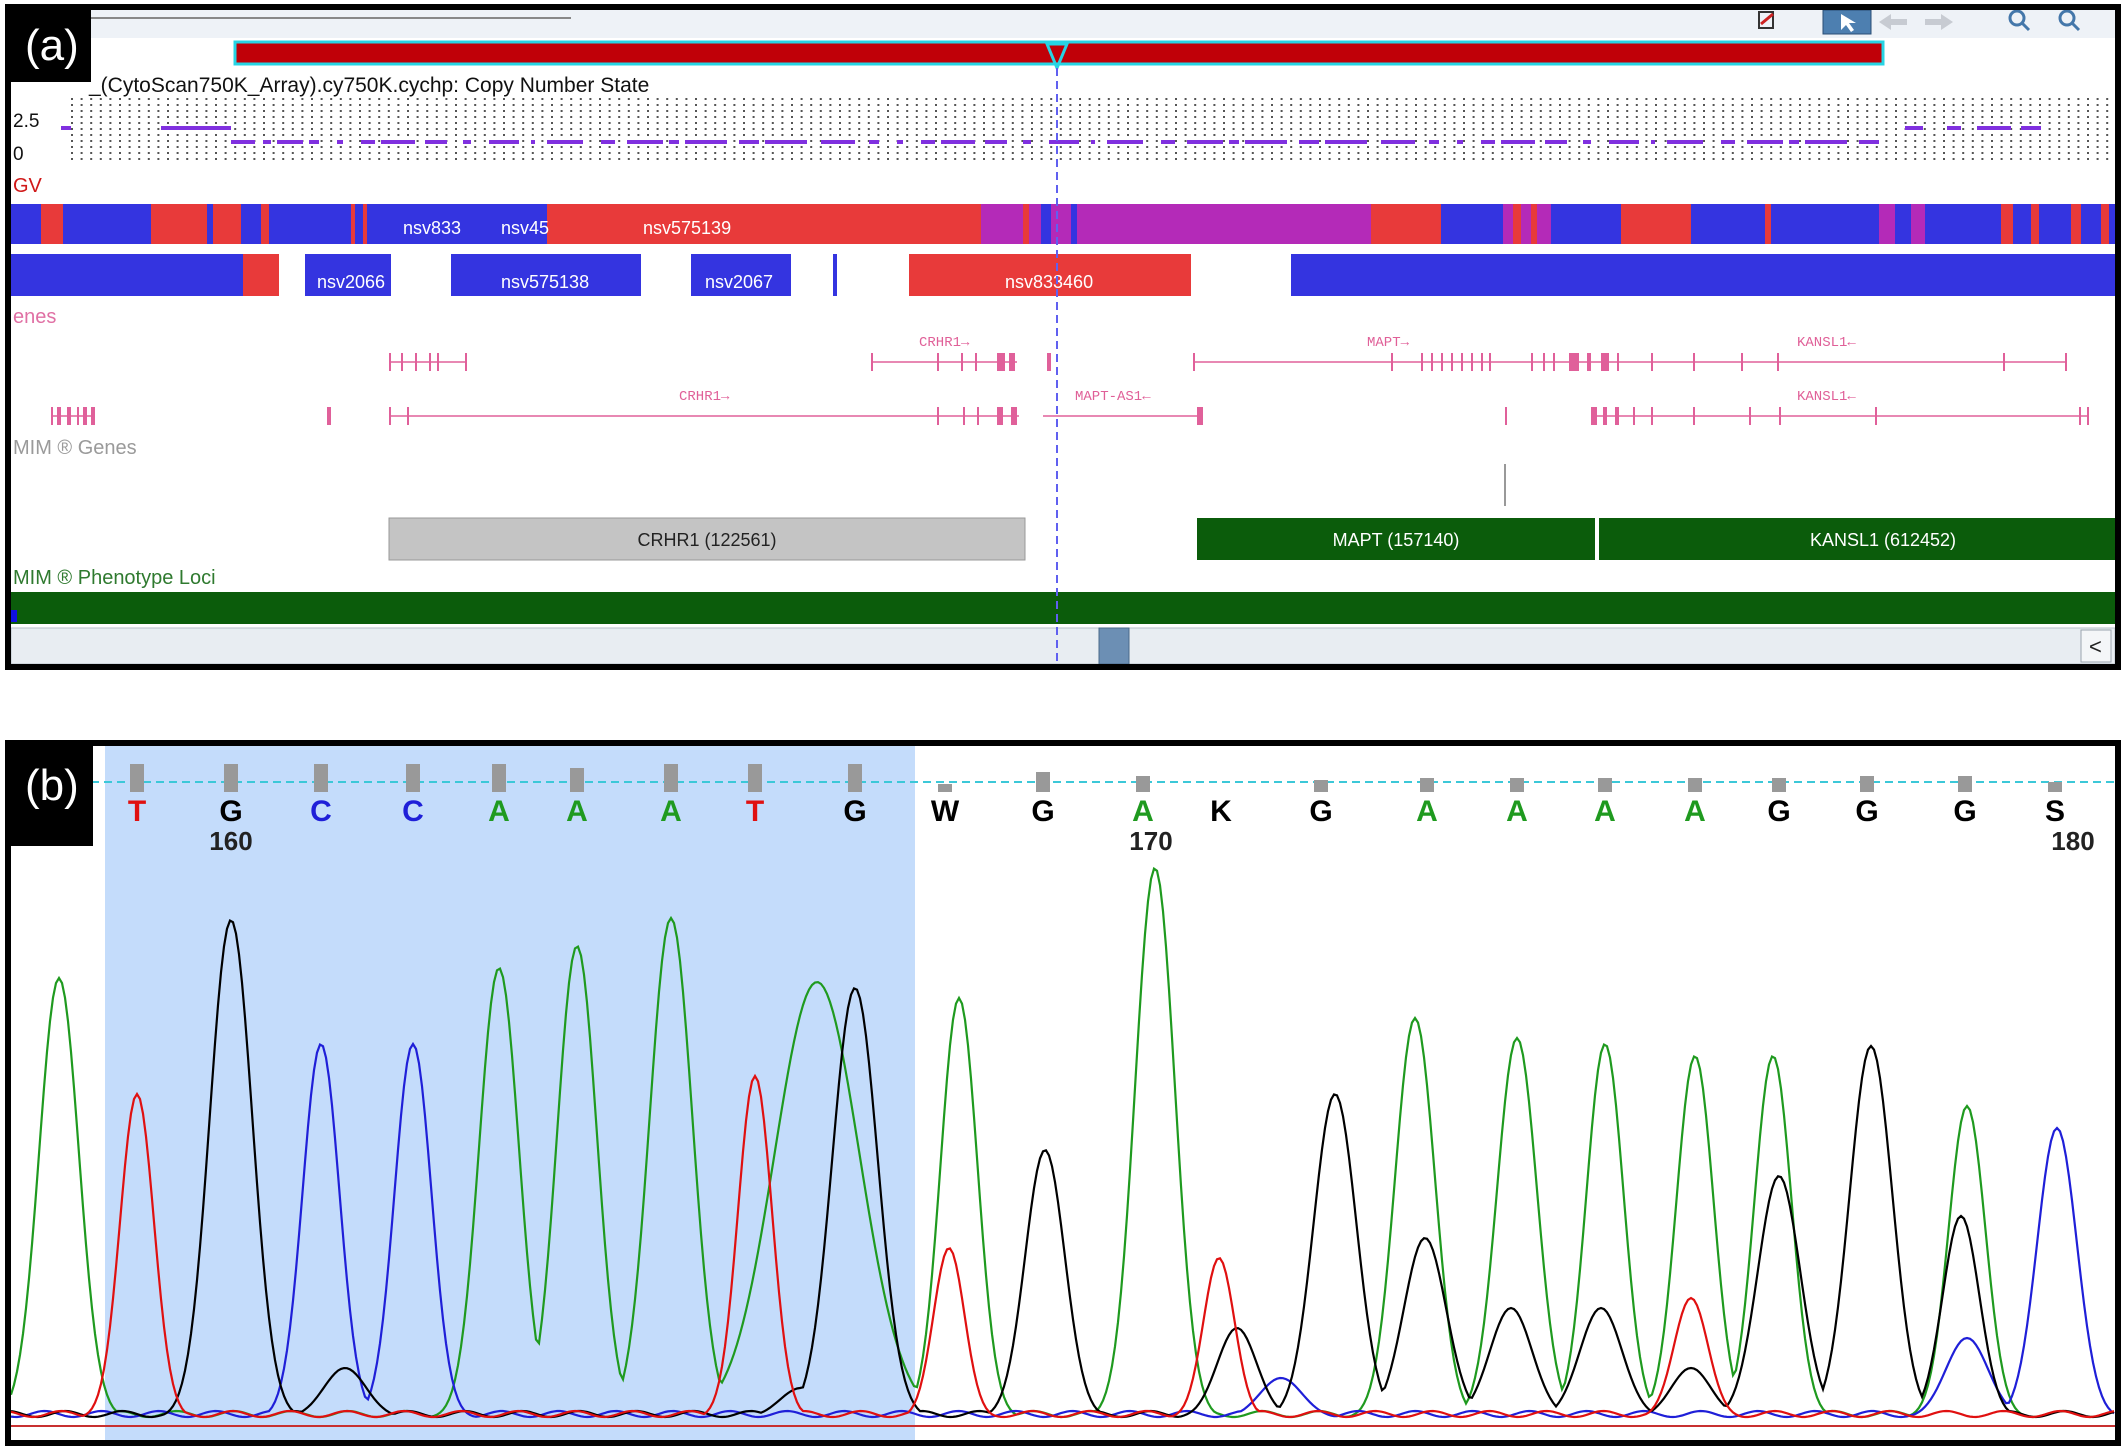  Describe the element at coordinates (230, 841) in the screenshot. I see `position-label-160: 160` at that location.